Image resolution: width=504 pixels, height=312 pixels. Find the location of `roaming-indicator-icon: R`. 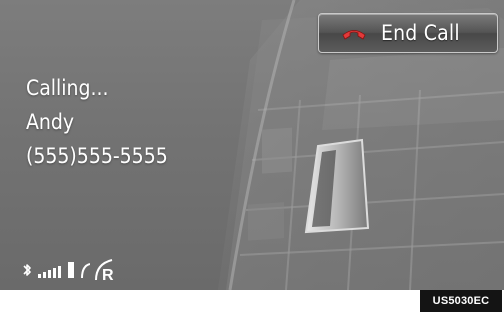

roaming-indicator-icon: R is located at coordinates (104, 270).